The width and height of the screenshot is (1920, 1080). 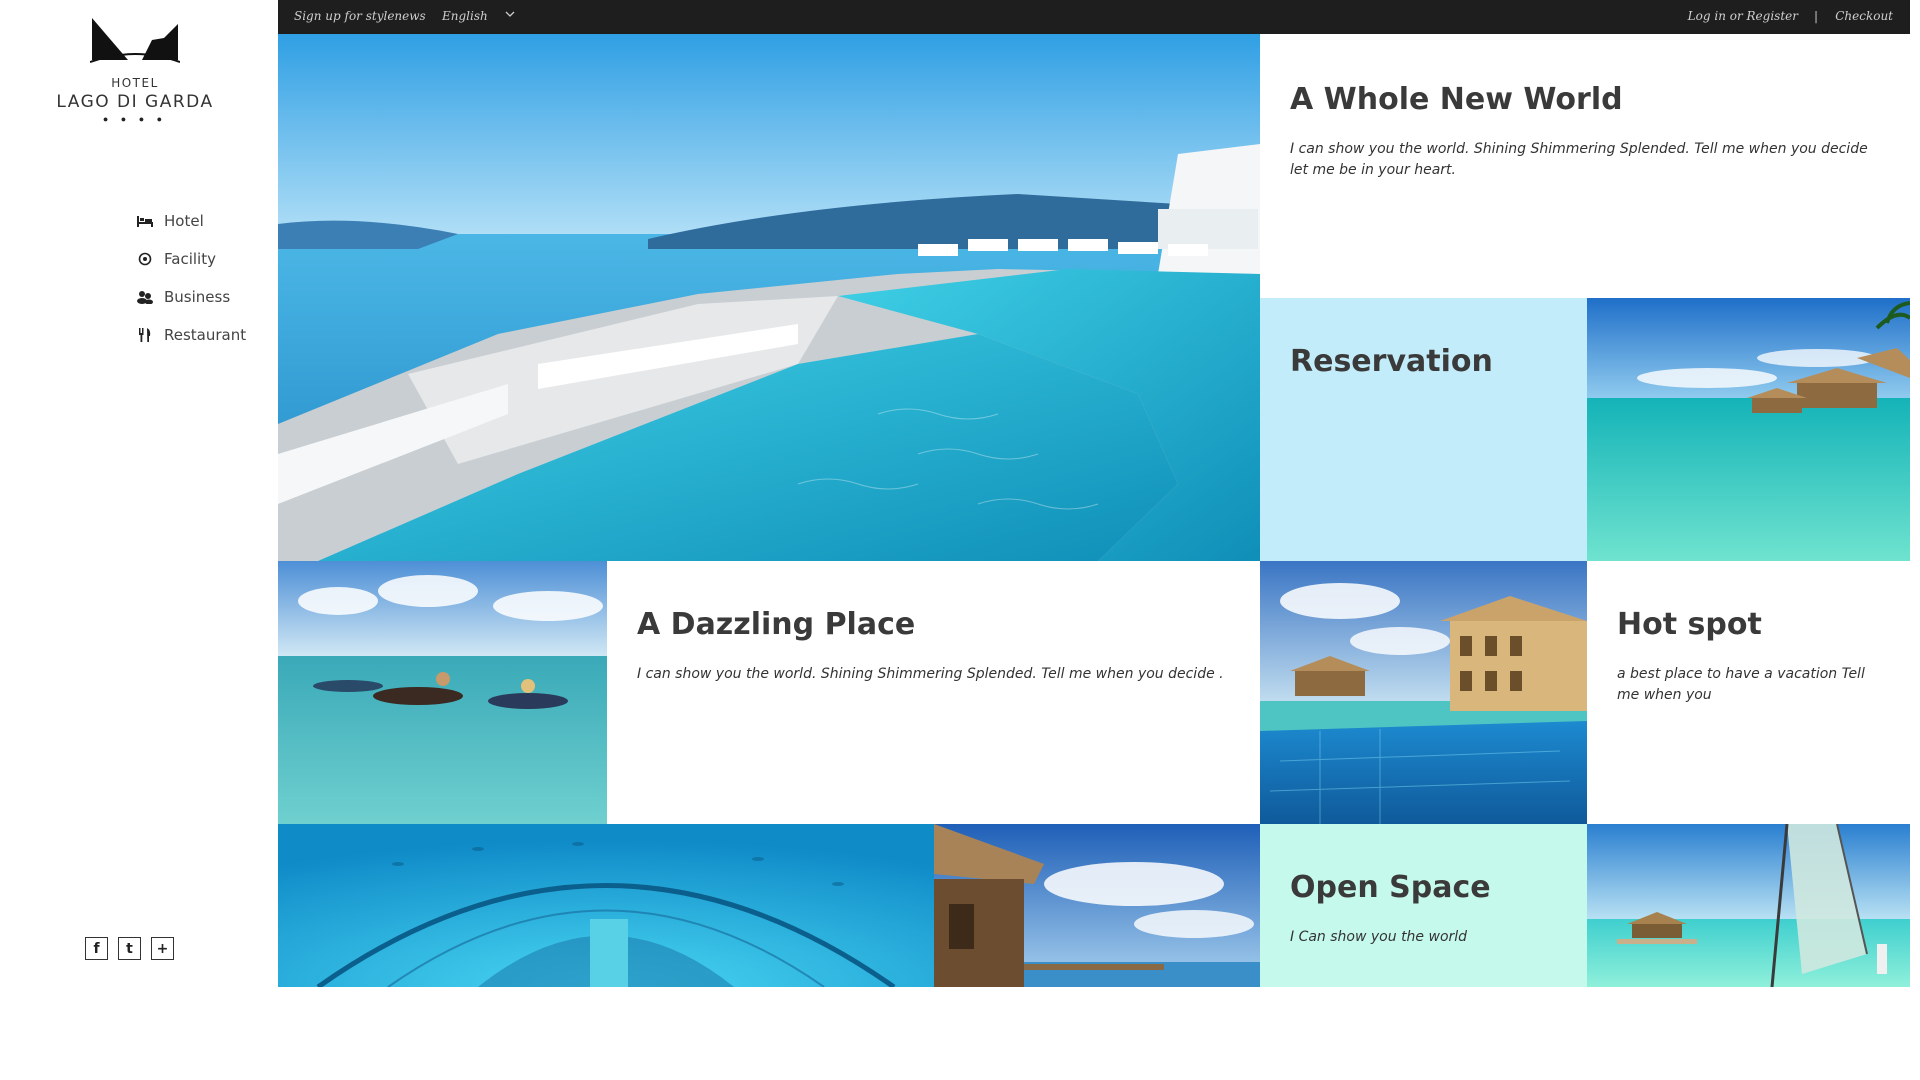 I want to click on bed-icon, so click(x=145, y=221).